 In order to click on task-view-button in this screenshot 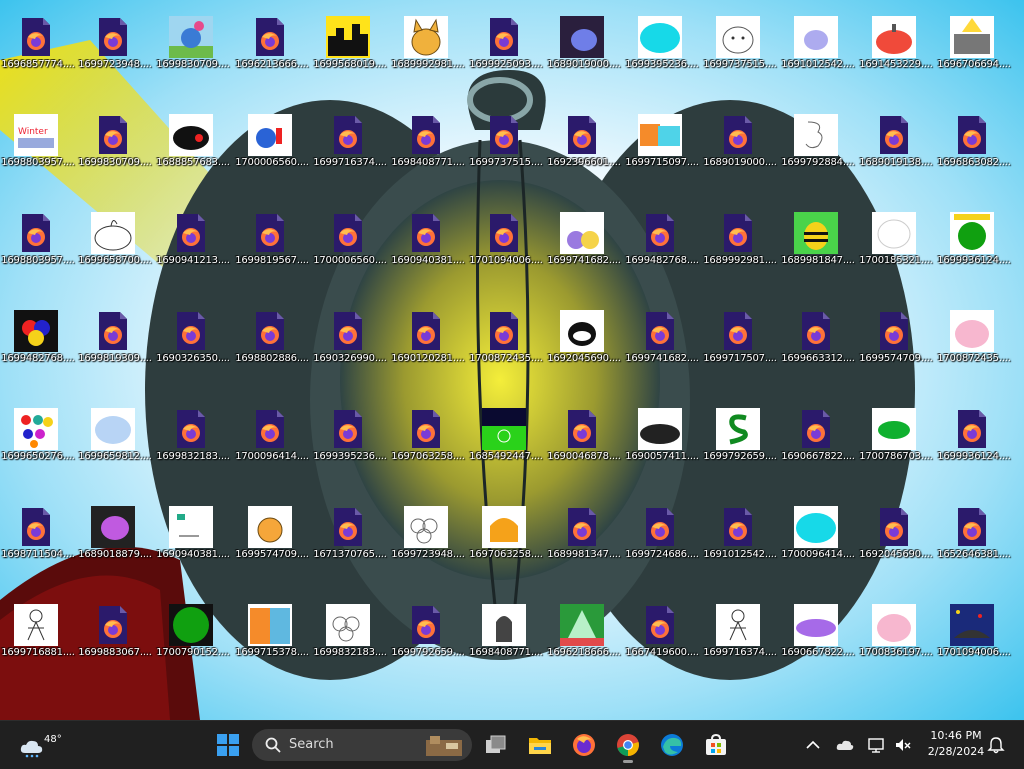, I will do `click(496, 745)`.